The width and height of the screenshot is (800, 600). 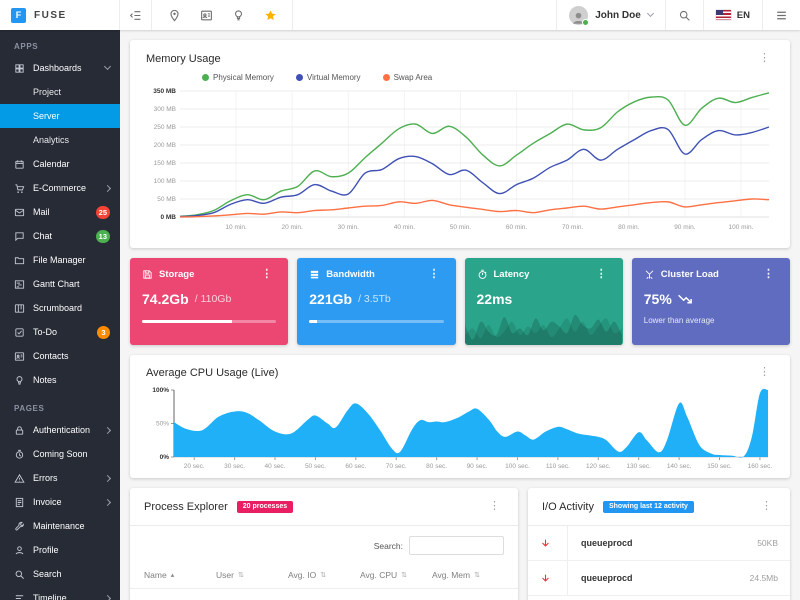 I want to click on note-icon, so click(x=19, y=380).